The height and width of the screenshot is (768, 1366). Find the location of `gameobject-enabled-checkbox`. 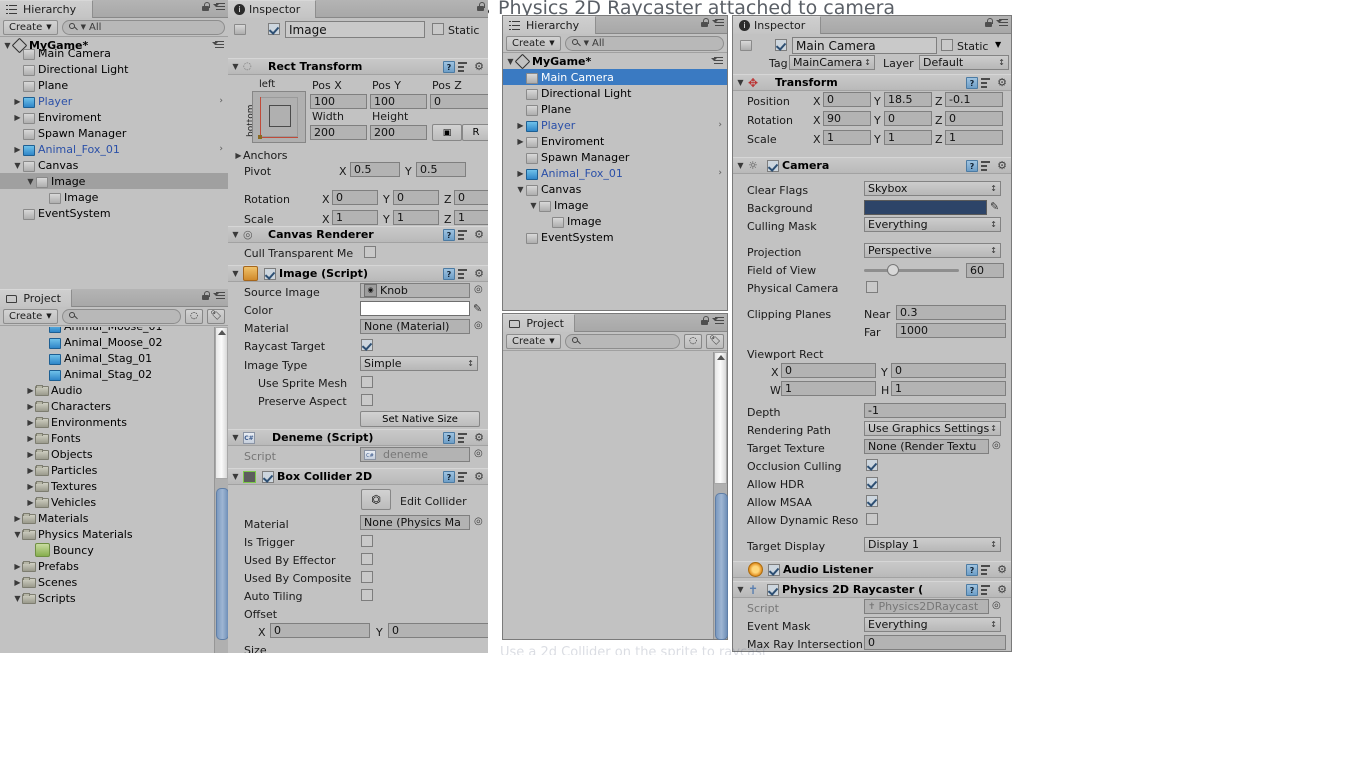

gameobject-enabled-checkbox is located at coordinates (781, 45).